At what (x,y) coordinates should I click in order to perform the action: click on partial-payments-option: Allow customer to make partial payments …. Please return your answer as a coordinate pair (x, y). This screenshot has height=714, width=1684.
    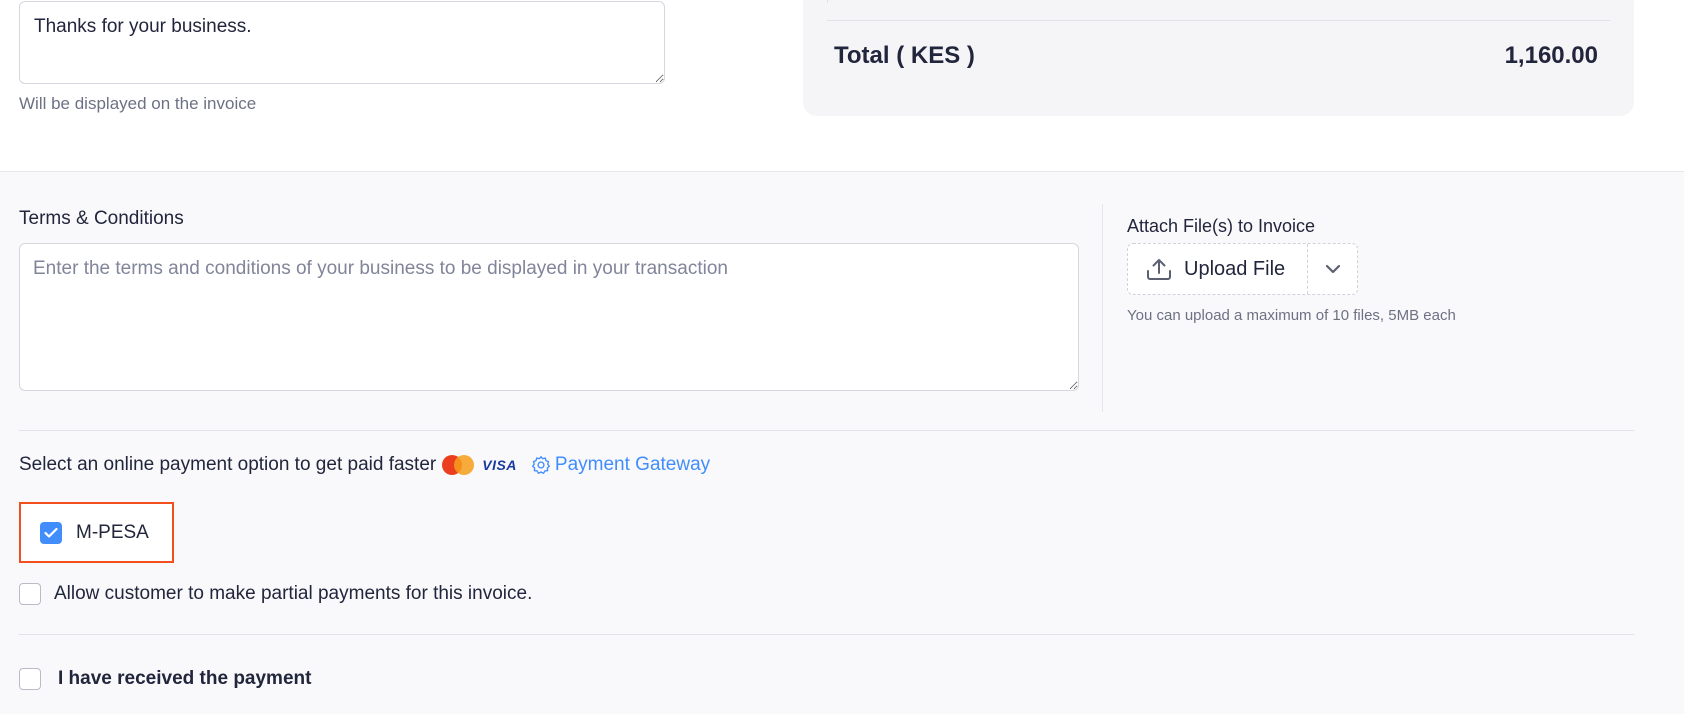
    Looking at the image, I should click on (275, 594).